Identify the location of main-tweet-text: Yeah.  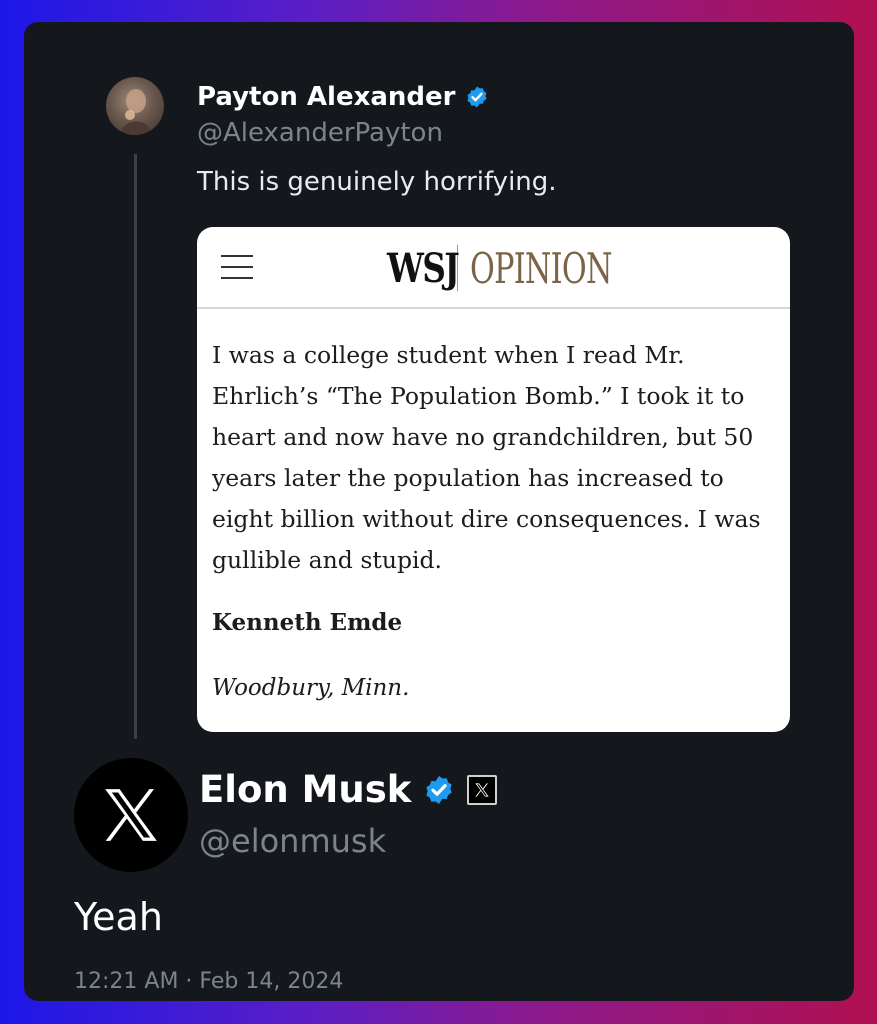
(118, 917).